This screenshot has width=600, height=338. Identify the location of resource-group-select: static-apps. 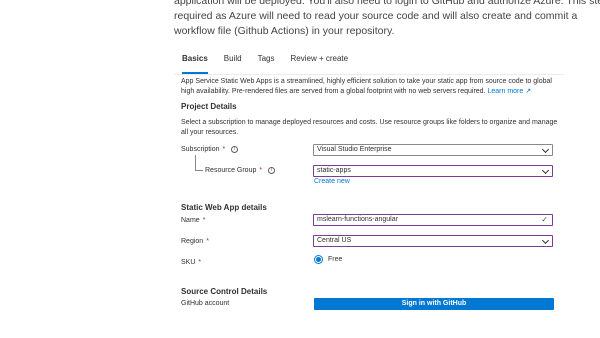
(433, 171).